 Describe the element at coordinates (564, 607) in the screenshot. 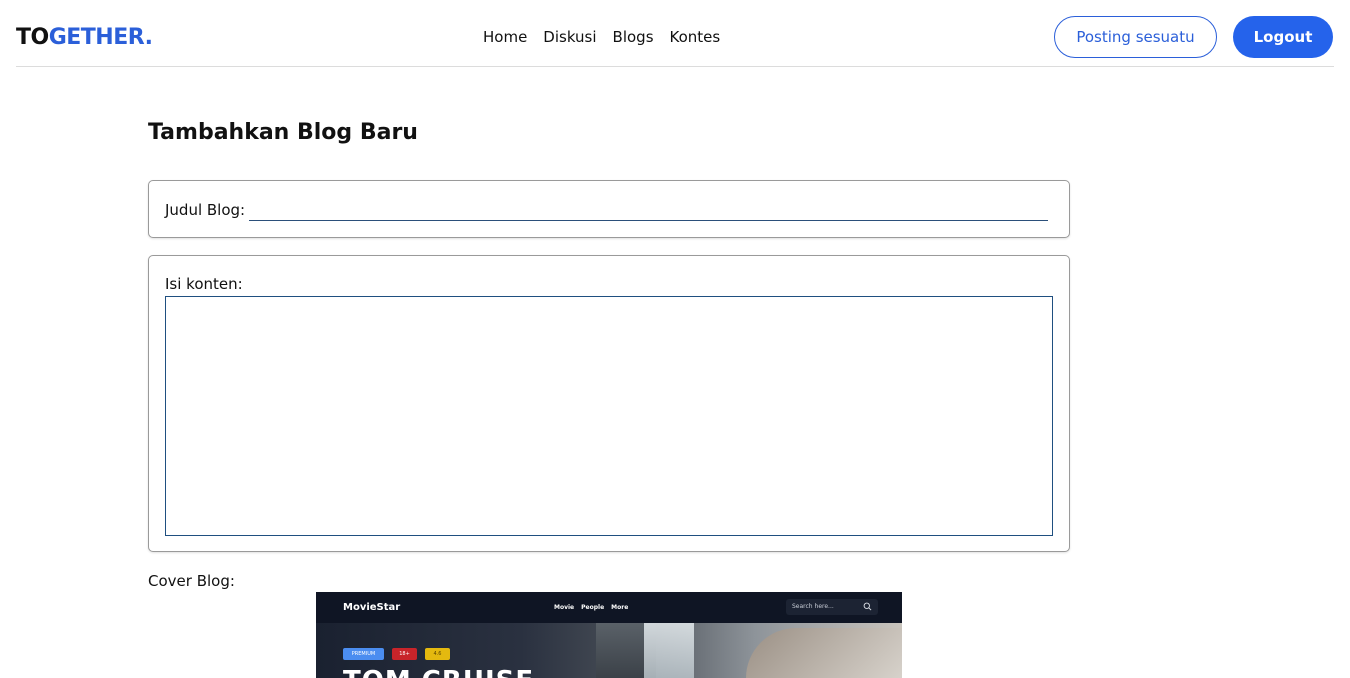

I see `cover-menu-movie: Movie` at that location.